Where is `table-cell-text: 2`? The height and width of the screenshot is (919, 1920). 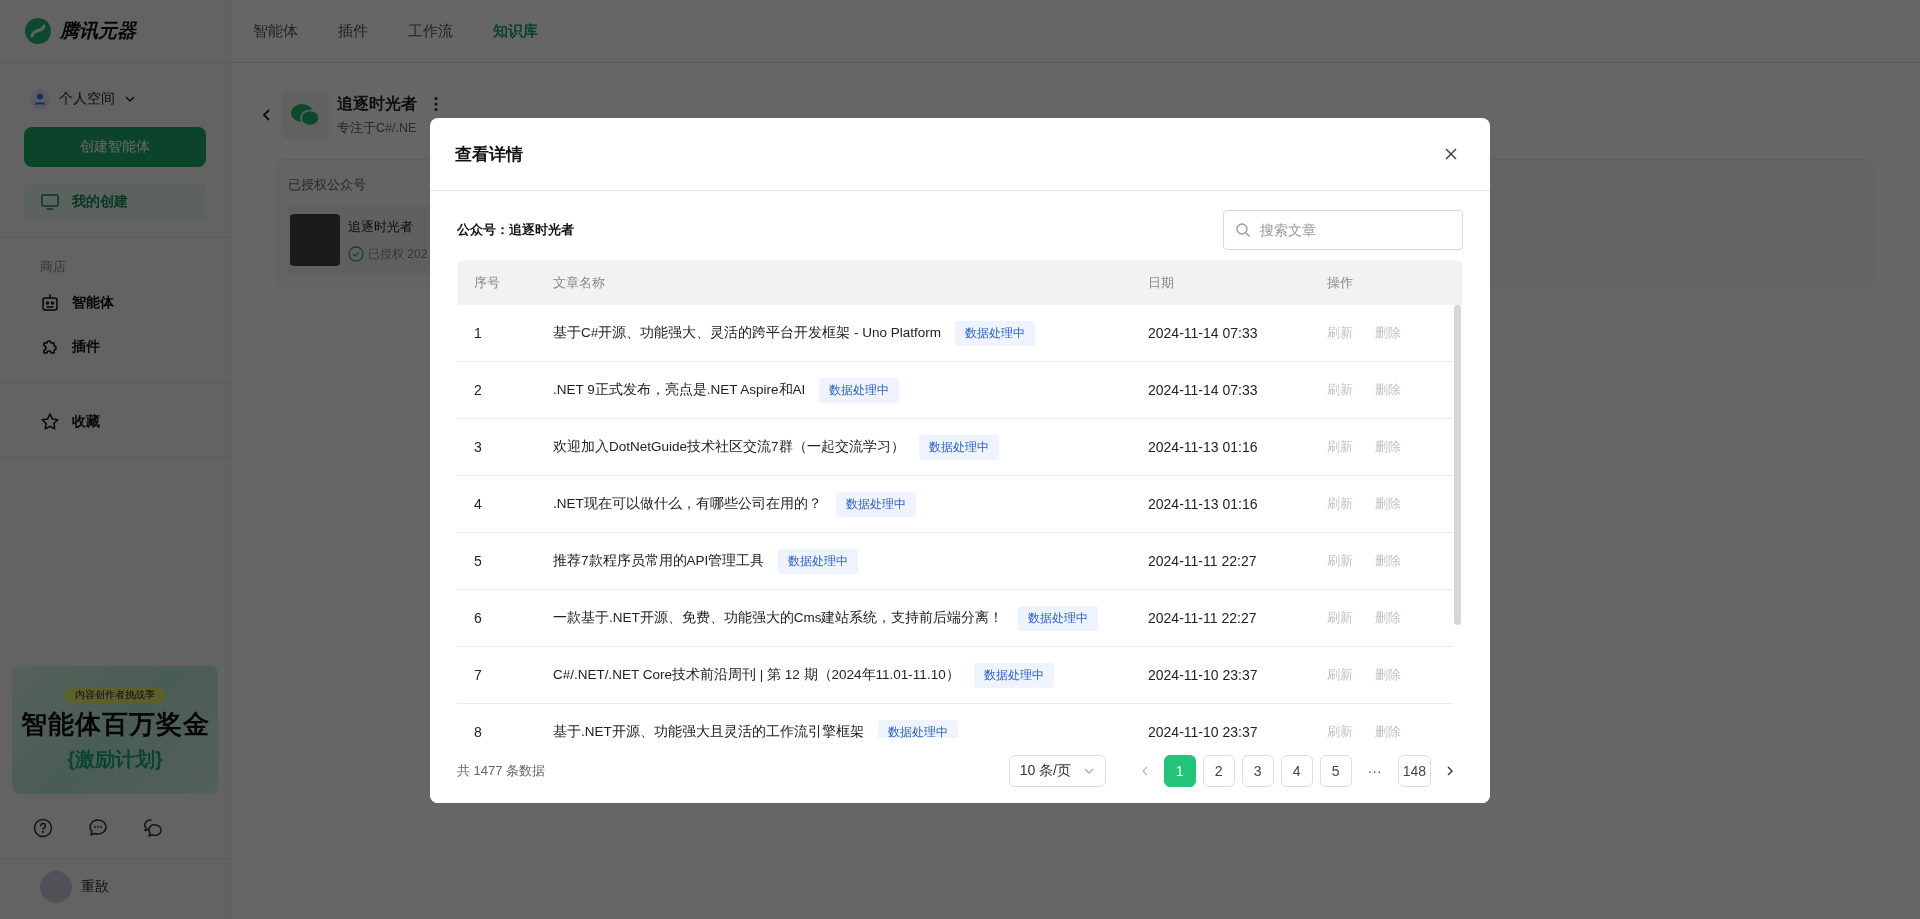 table-cell-text: 2 is located at coordinates (478, 390).